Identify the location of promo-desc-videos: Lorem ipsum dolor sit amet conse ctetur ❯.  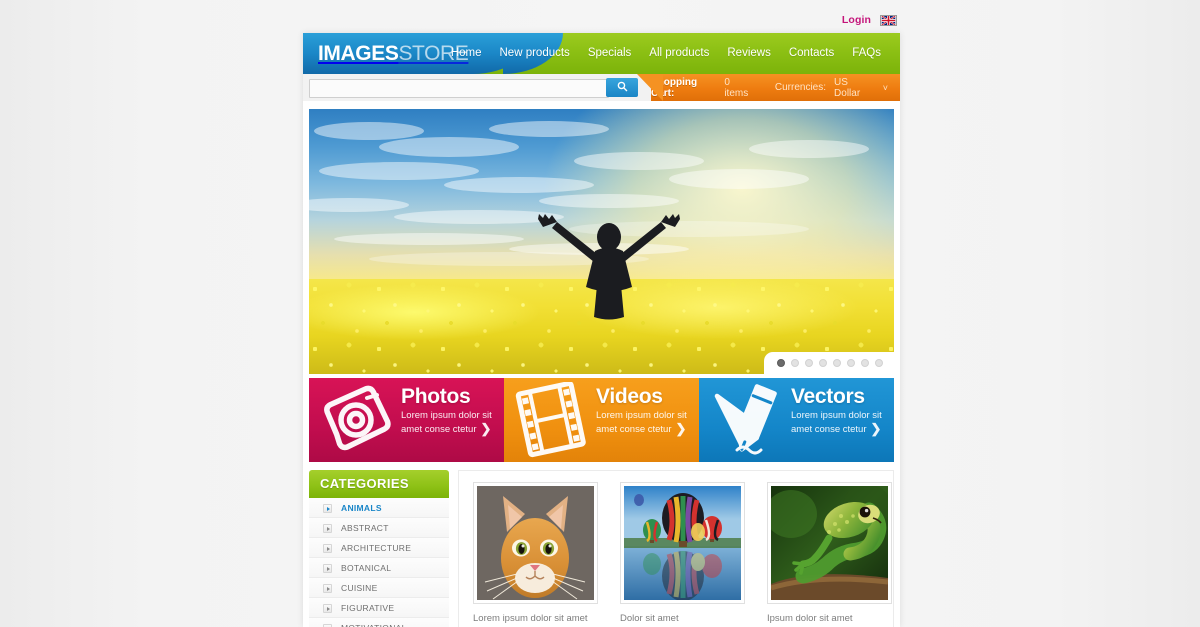
(644, 423).